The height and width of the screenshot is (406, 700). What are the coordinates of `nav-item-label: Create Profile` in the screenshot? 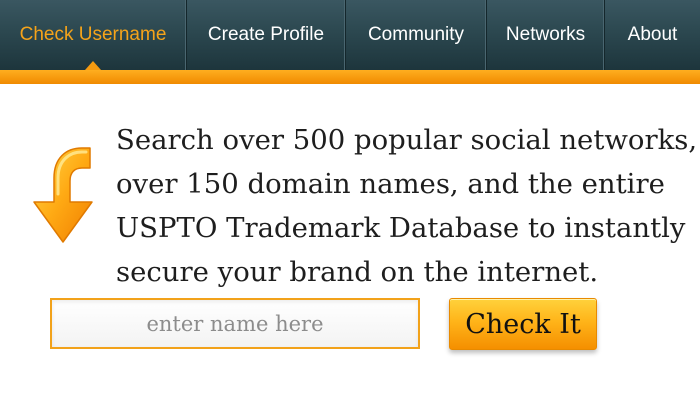 It's located at (266, 34).